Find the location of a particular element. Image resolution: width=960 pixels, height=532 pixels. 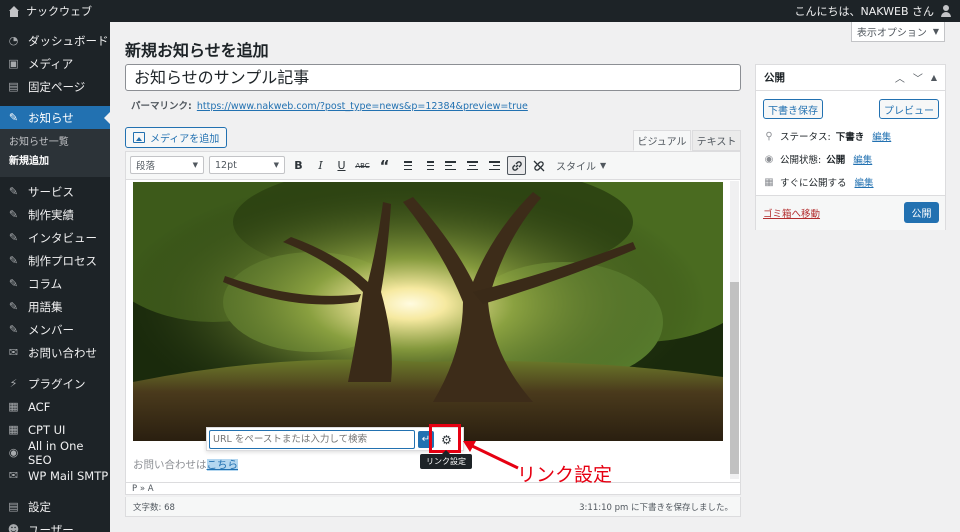

preview-button: プレビュー is located at coordinates (909, 109).